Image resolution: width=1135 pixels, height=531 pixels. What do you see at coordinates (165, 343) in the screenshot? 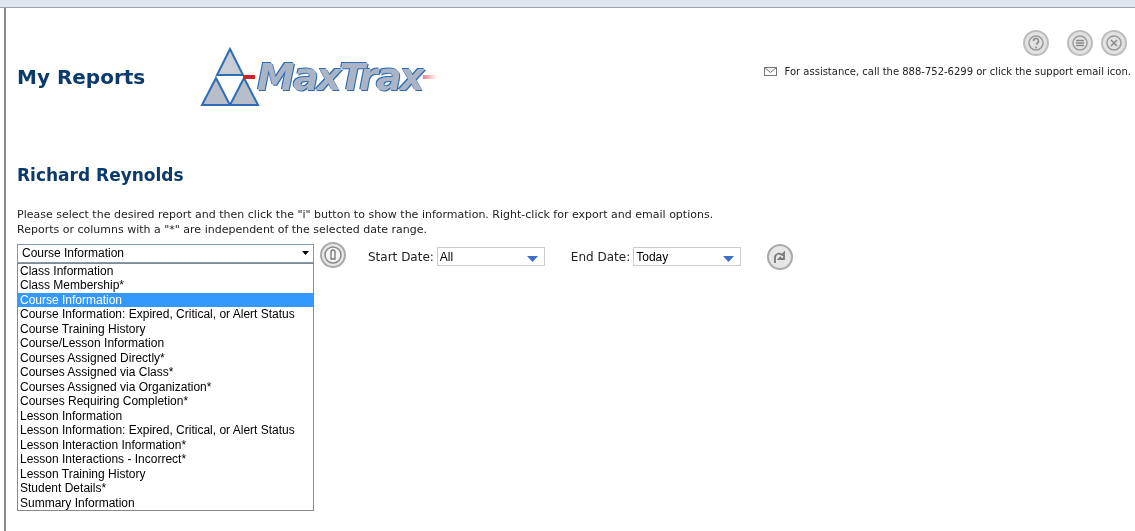
I see `report-option: Course/Lesson Information` at bounding box center [165, 343].